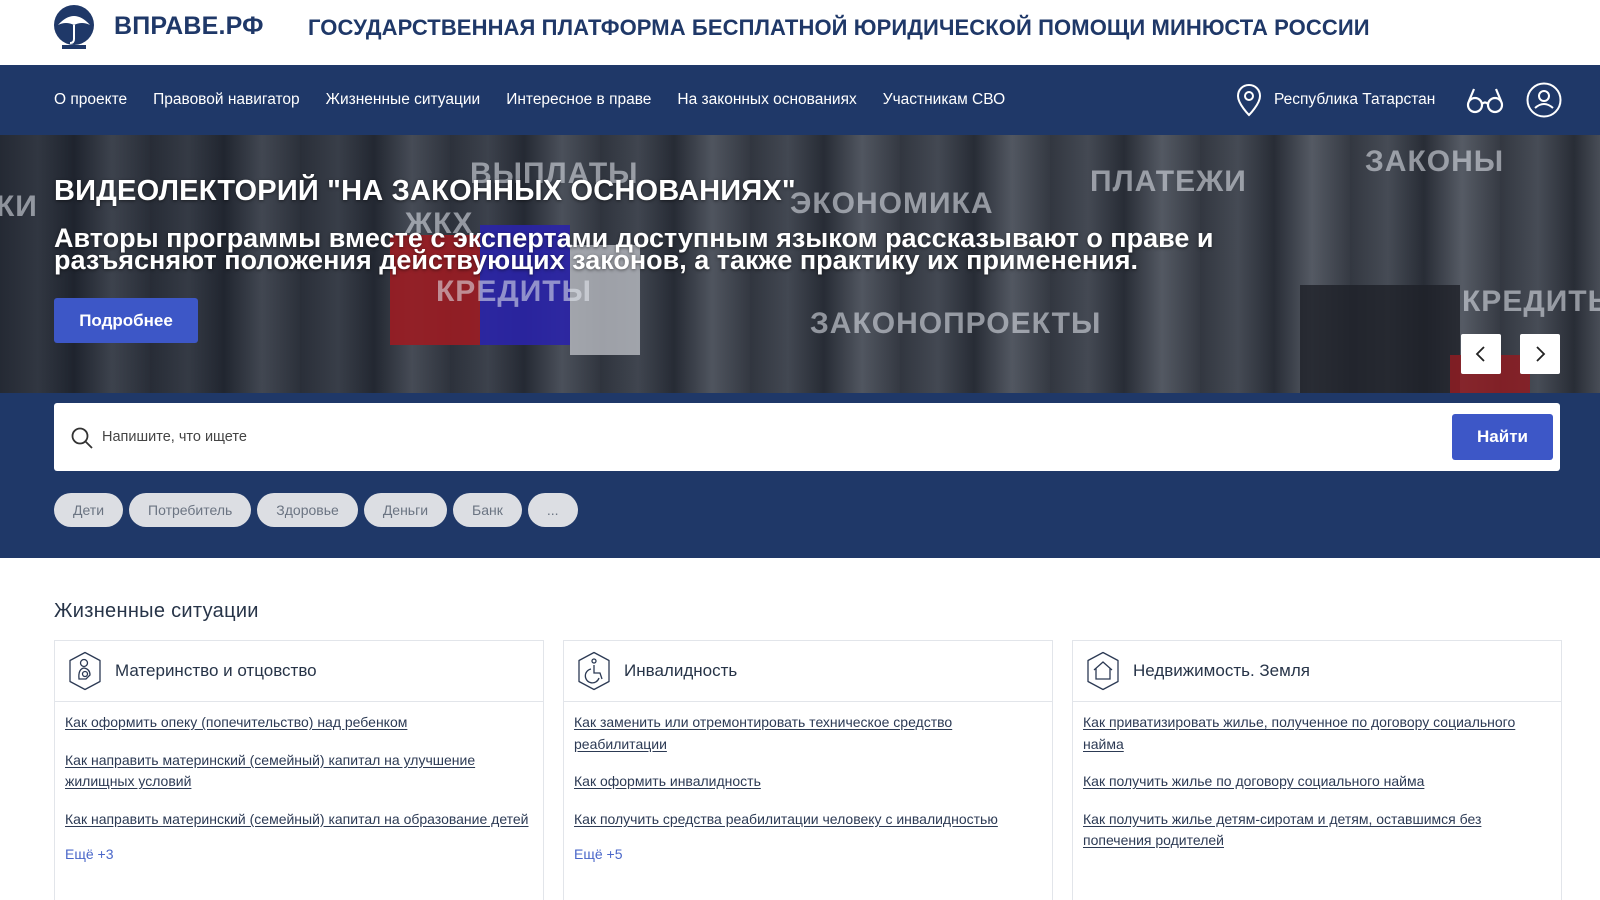  I want to click on banner-dark-cube, so click(1380, 339).